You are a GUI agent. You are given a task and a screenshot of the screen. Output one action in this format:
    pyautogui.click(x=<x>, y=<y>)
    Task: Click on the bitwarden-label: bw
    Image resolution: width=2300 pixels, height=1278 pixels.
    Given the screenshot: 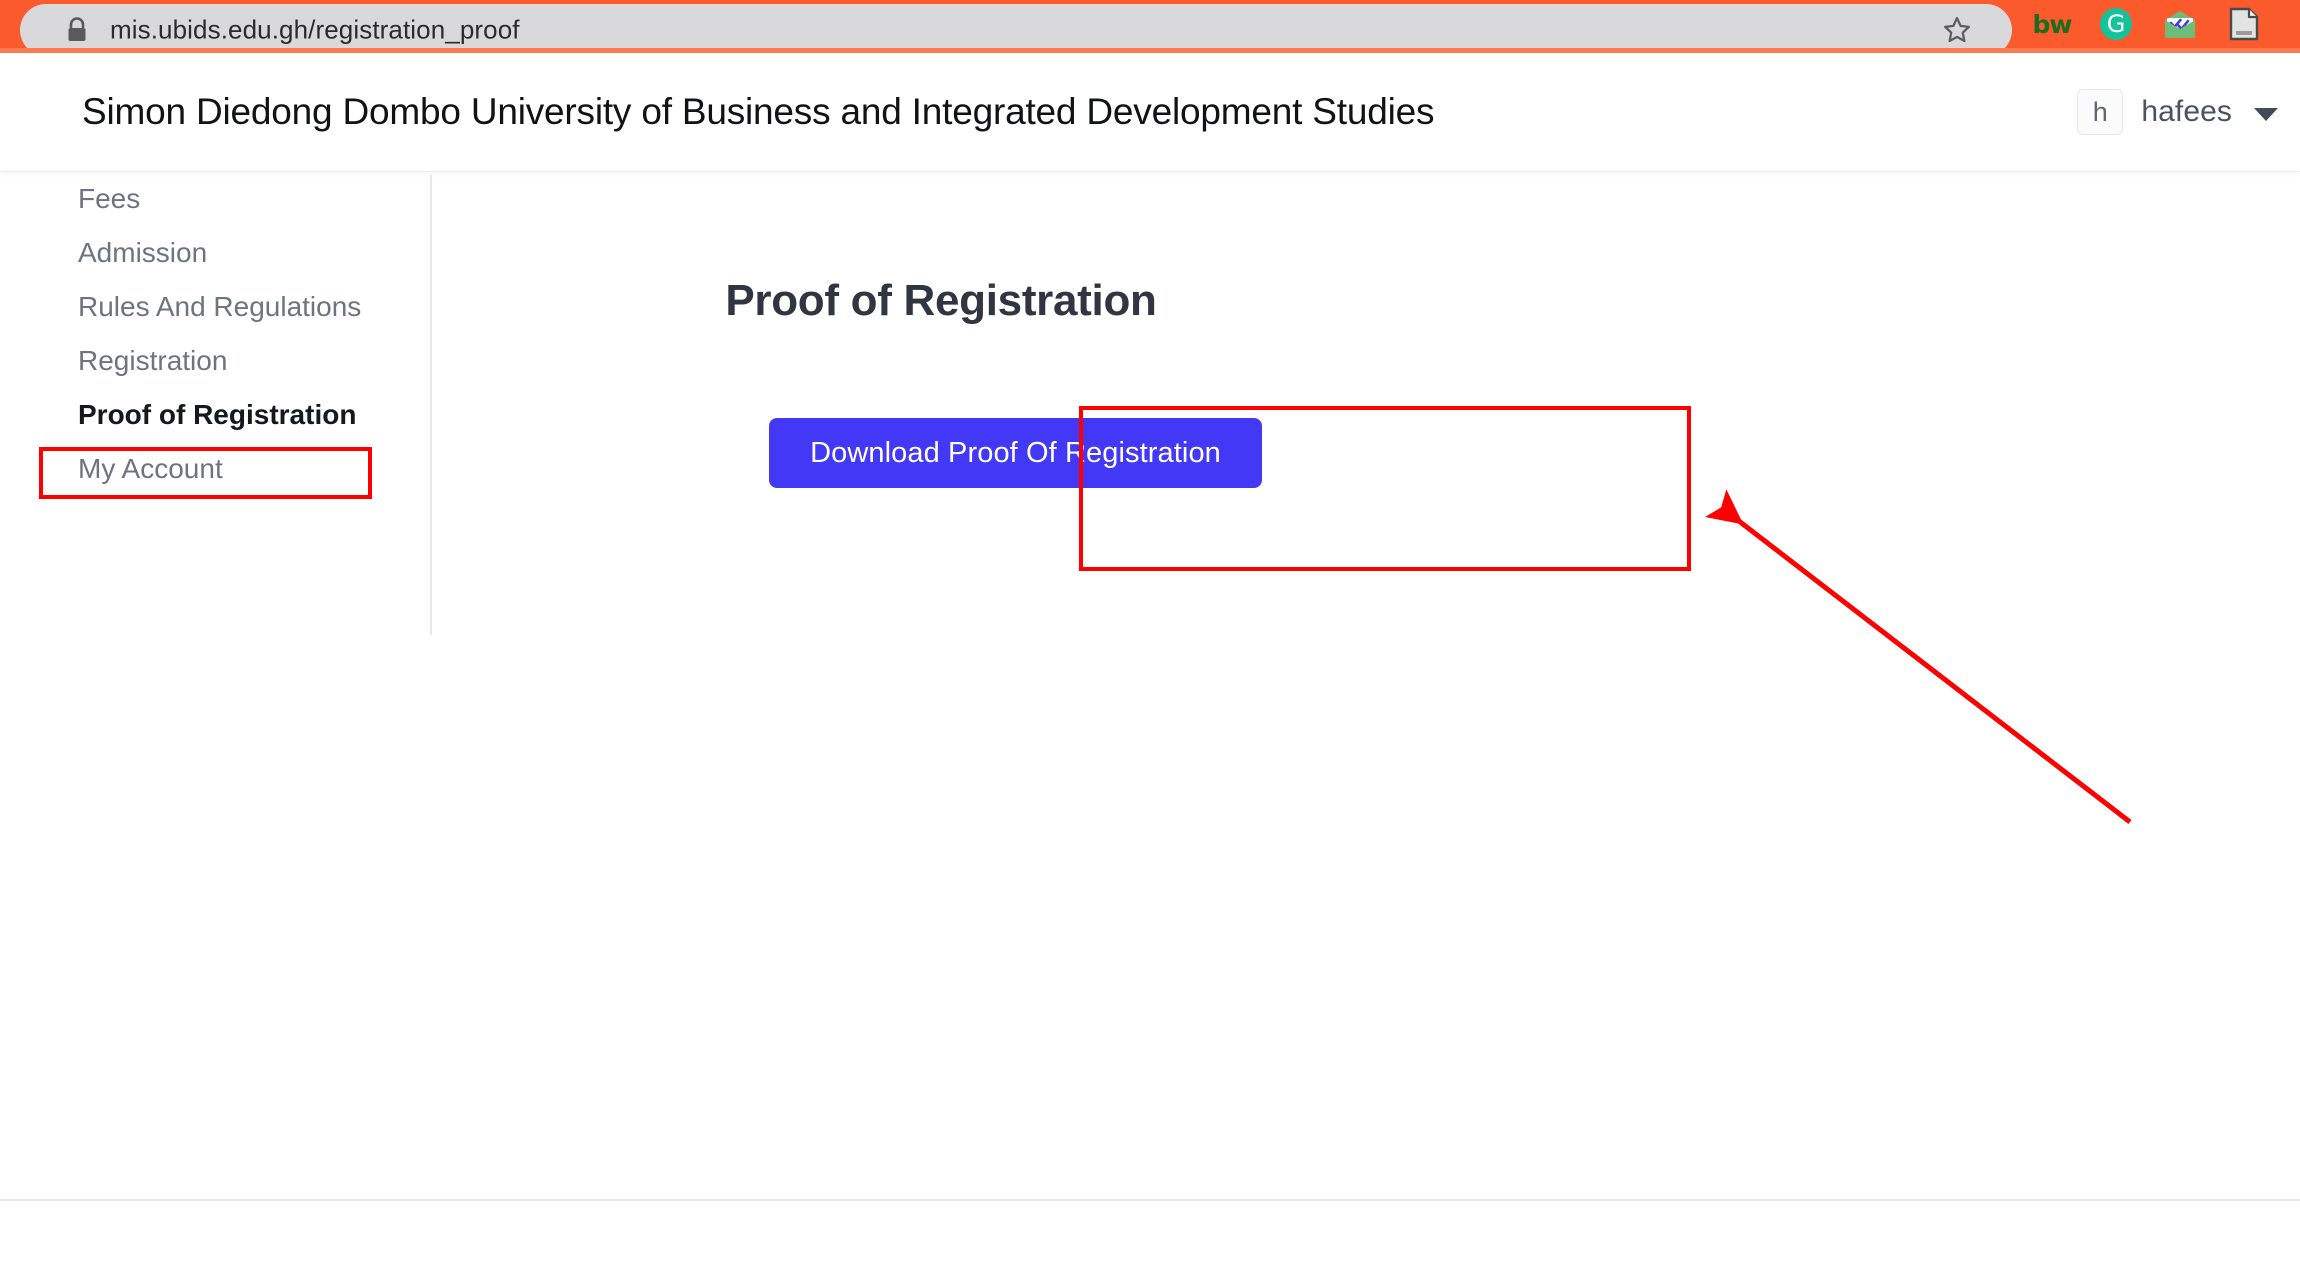 What is the action you would take?
    pyautogui.click(x=2052, y=24)
    